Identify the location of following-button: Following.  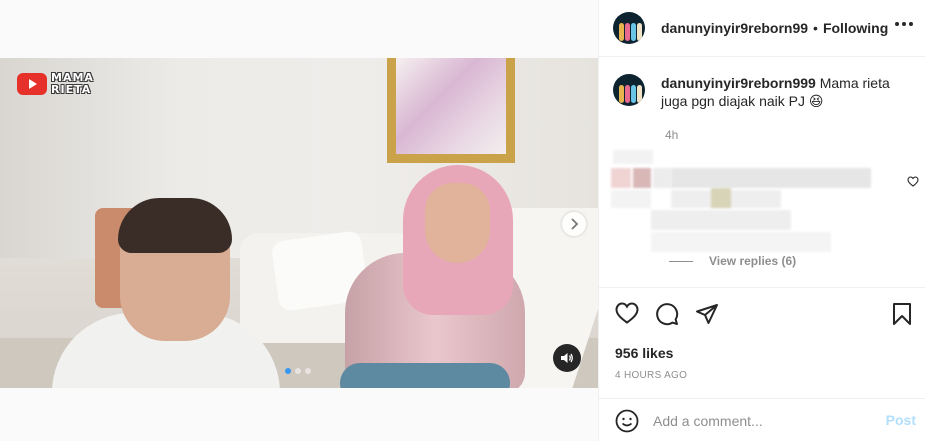
(855, 28).